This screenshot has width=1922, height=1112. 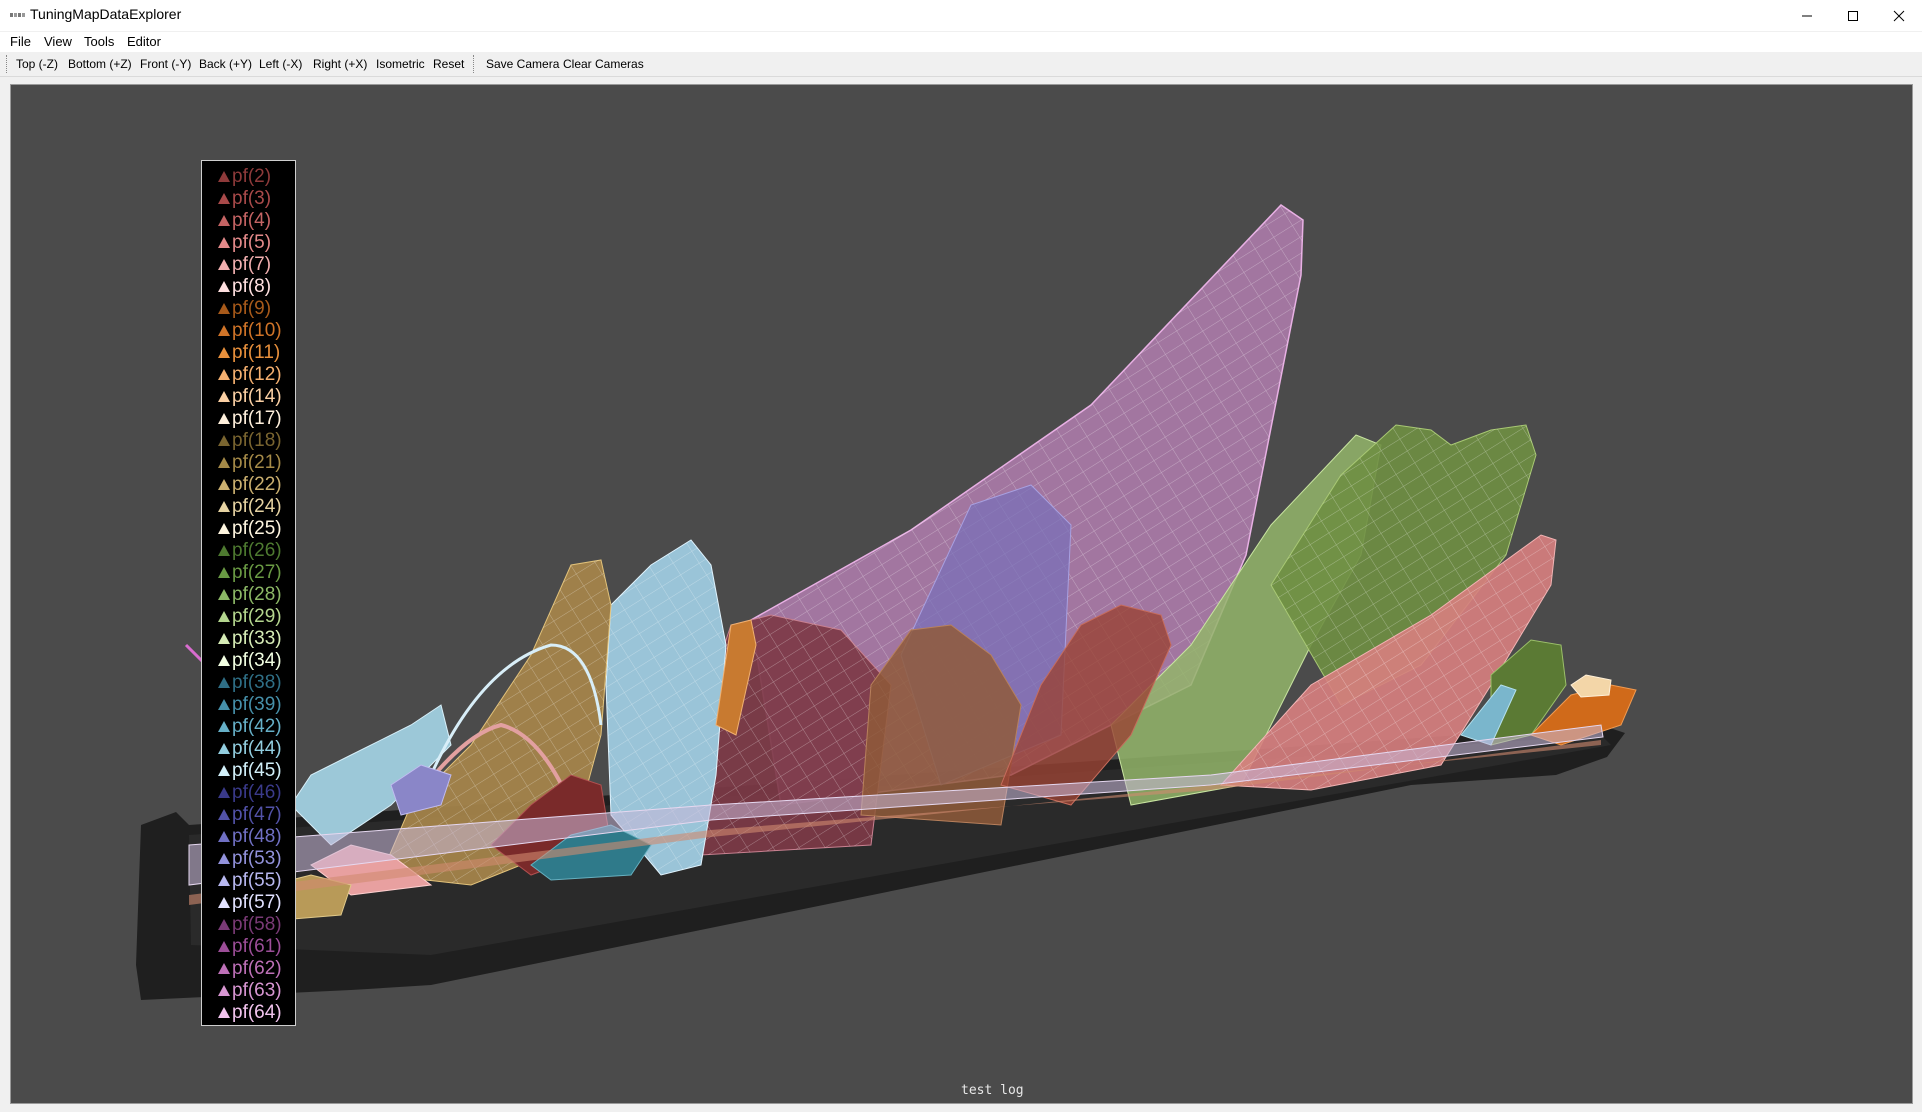 I want to click on view-right-button: Right (+X), so click(x=340, y=64).